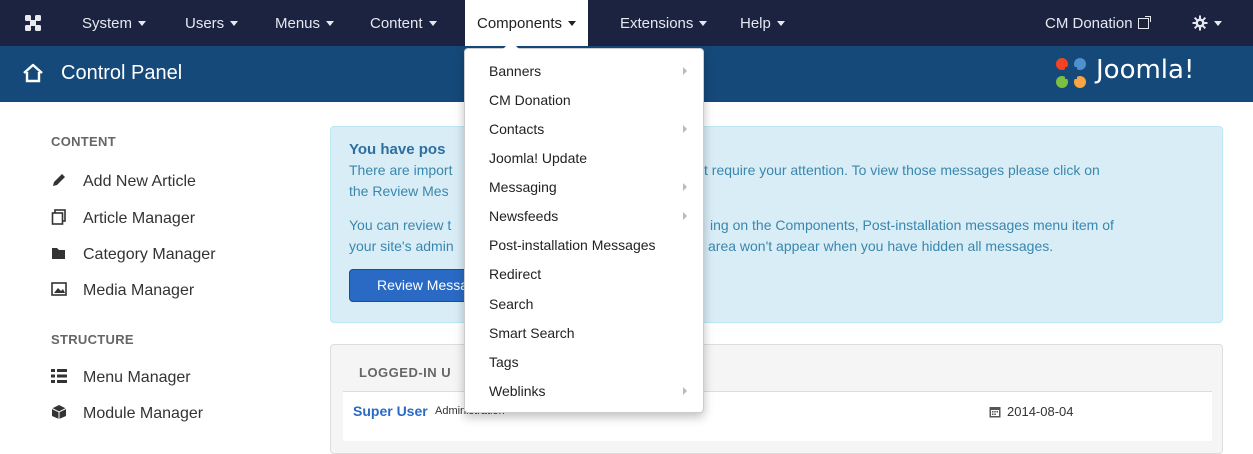 The height and width of the screenshot is (454, 1253). Describe the element at coordinates (584, 216) in the screenshot. I see `menu-item-newsfeeds: Newsfeeds` at that location.